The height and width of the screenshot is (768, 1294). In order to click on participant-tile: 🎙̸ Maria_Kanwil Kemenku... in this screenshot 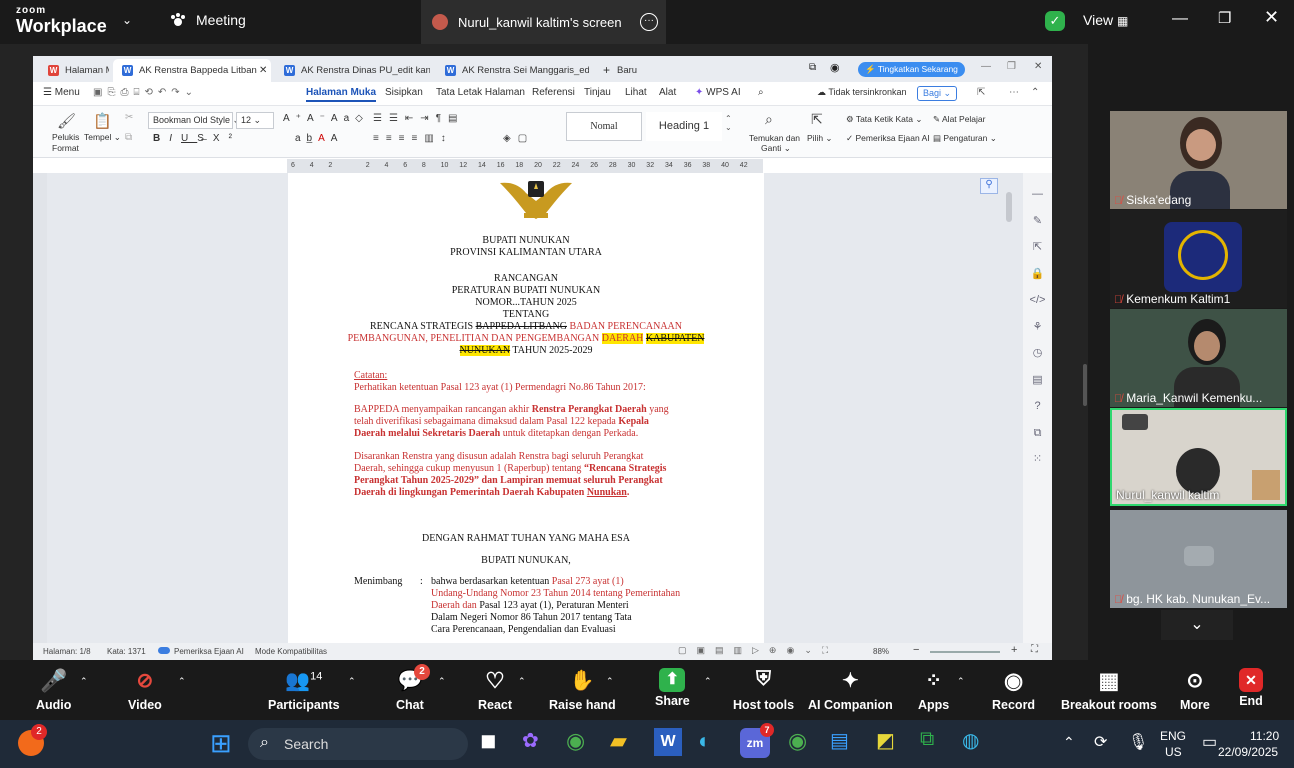, I will do `click(1198, 358)`.